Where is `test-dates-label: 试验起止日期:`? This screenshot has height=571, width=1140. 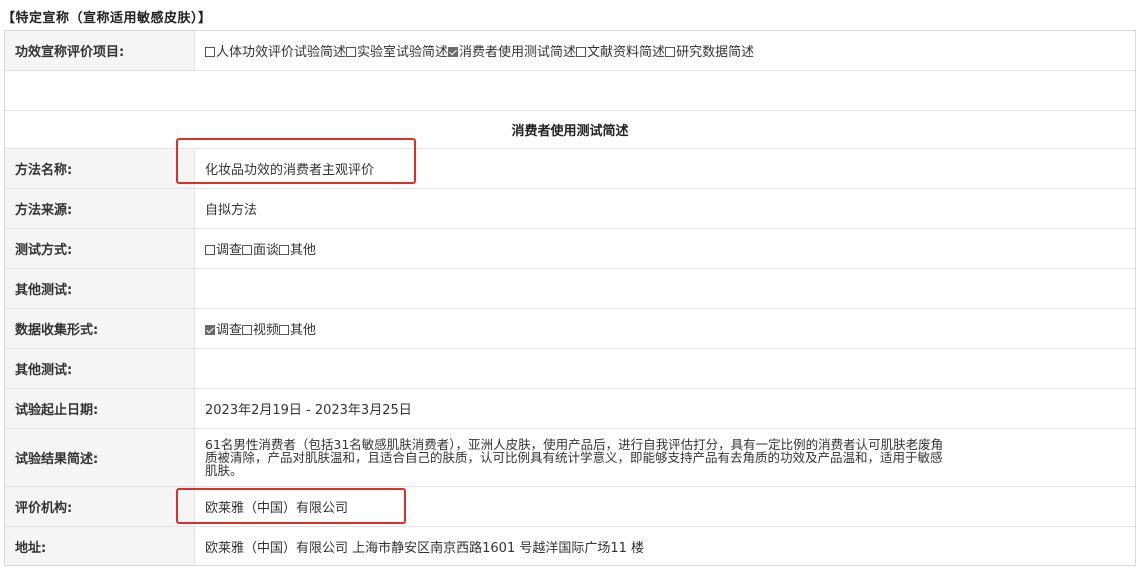 test-dates-label: 试验起止日期: is located at coordinates (100, 408).